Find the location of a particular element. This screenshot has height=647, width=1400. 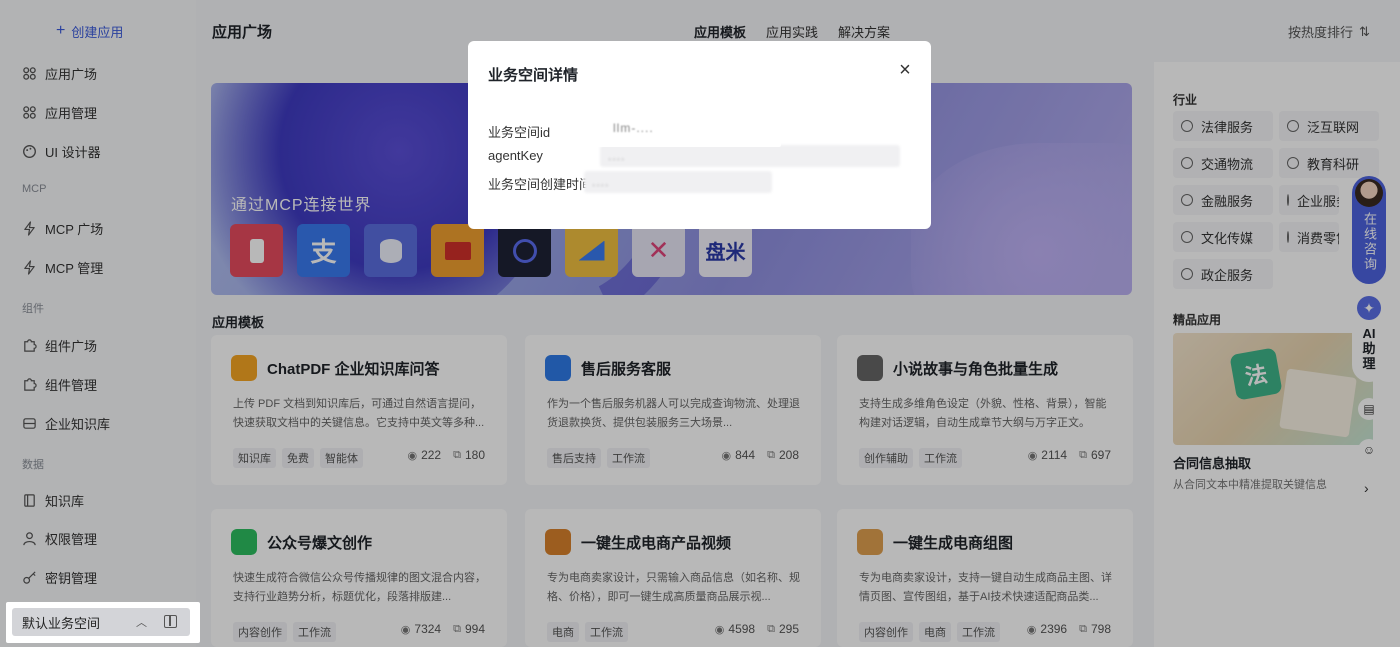

panel-toggle-icon is located at coordinates (170, 621).